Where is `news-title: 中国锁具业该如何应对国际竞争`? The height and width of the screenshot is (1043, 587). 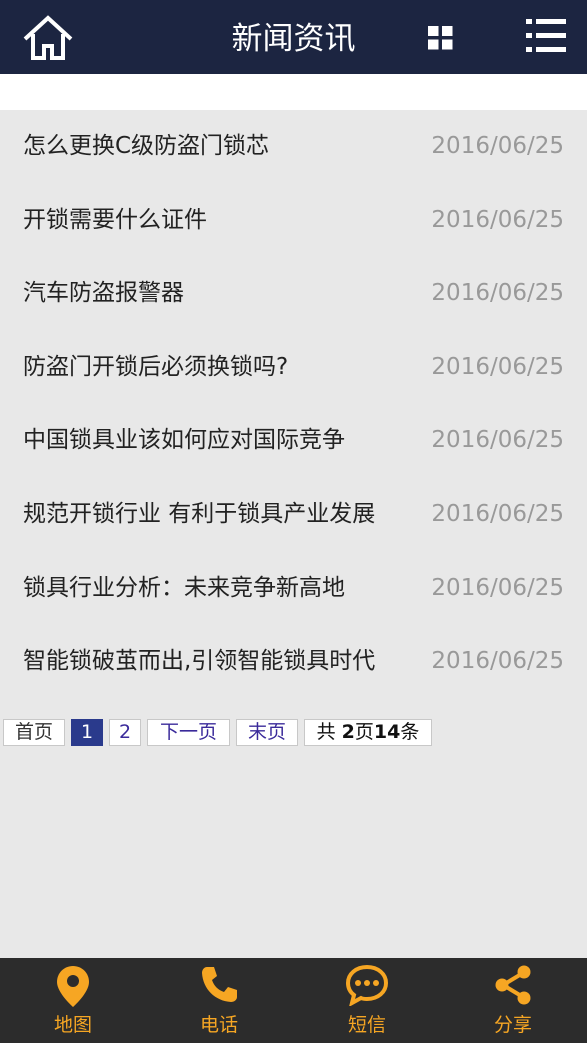
news-title: 中国锁具业该如何应对国际竞争 is located at coordinates (213, 440).